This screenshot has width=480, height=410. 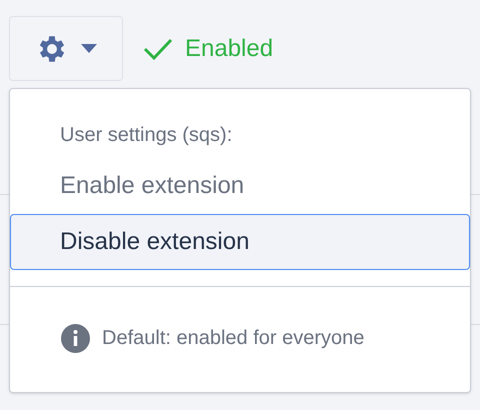 I want to click on settings-dropdown-button, so click(x=66, y=48).